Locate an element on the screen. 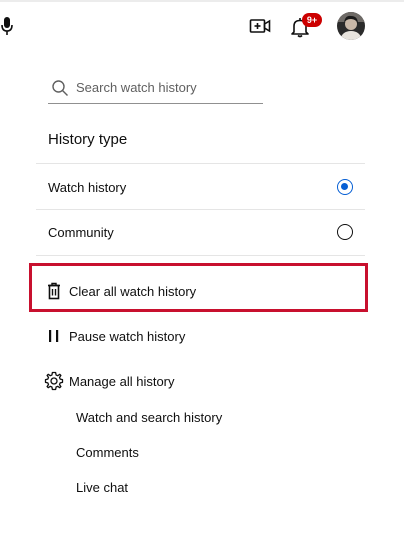 This screenshot has width=404, height=560. notifications-button: 9+ is located at coordinates (306, 27).